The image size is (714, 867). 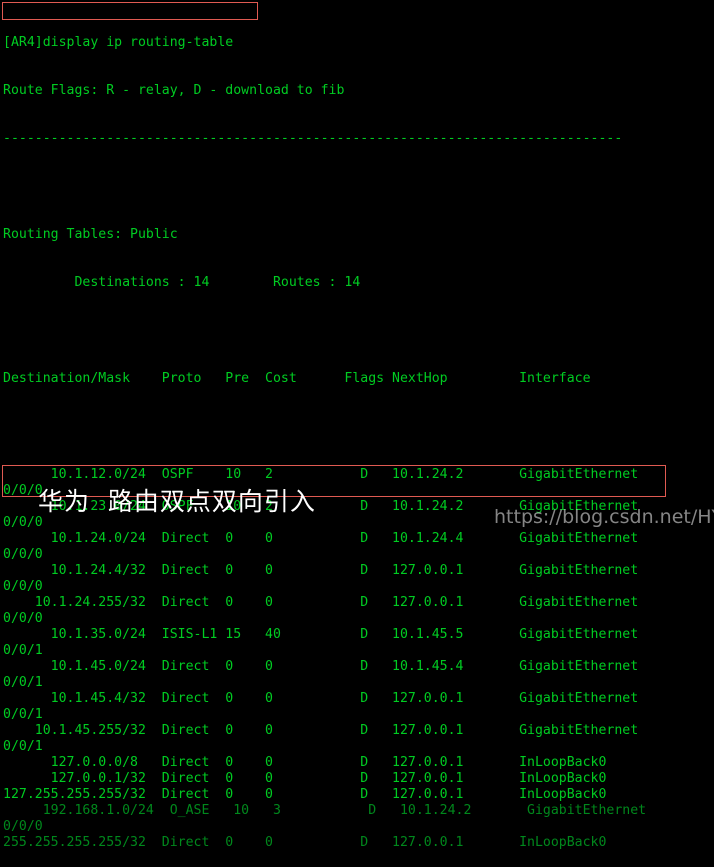 What do you see at coordinates (358, 43) in the screenshot?
I see `command-prompt-line: [AR4]display ip routing-table` at bounding box center [358, 43].